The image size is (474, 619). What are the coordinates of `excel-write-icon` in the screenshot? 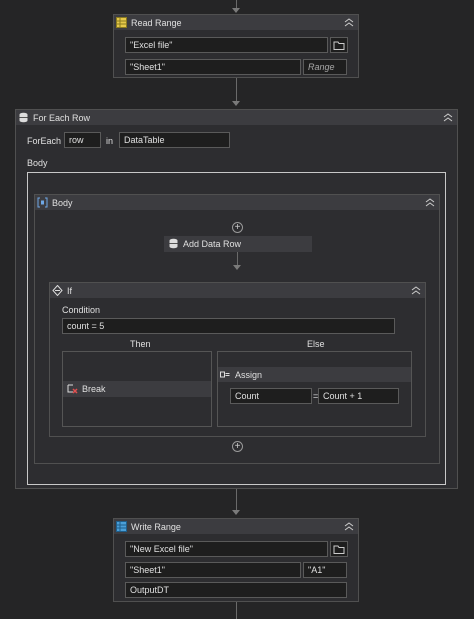 It's located at (121, 526).